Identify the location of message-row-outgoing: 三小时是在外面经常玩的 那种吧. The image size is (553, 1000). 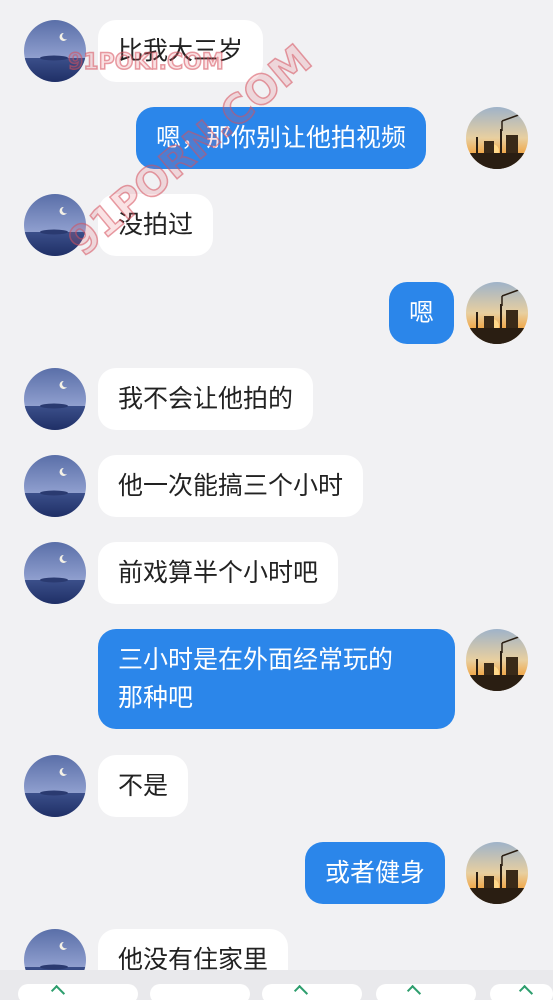
(276, 679).